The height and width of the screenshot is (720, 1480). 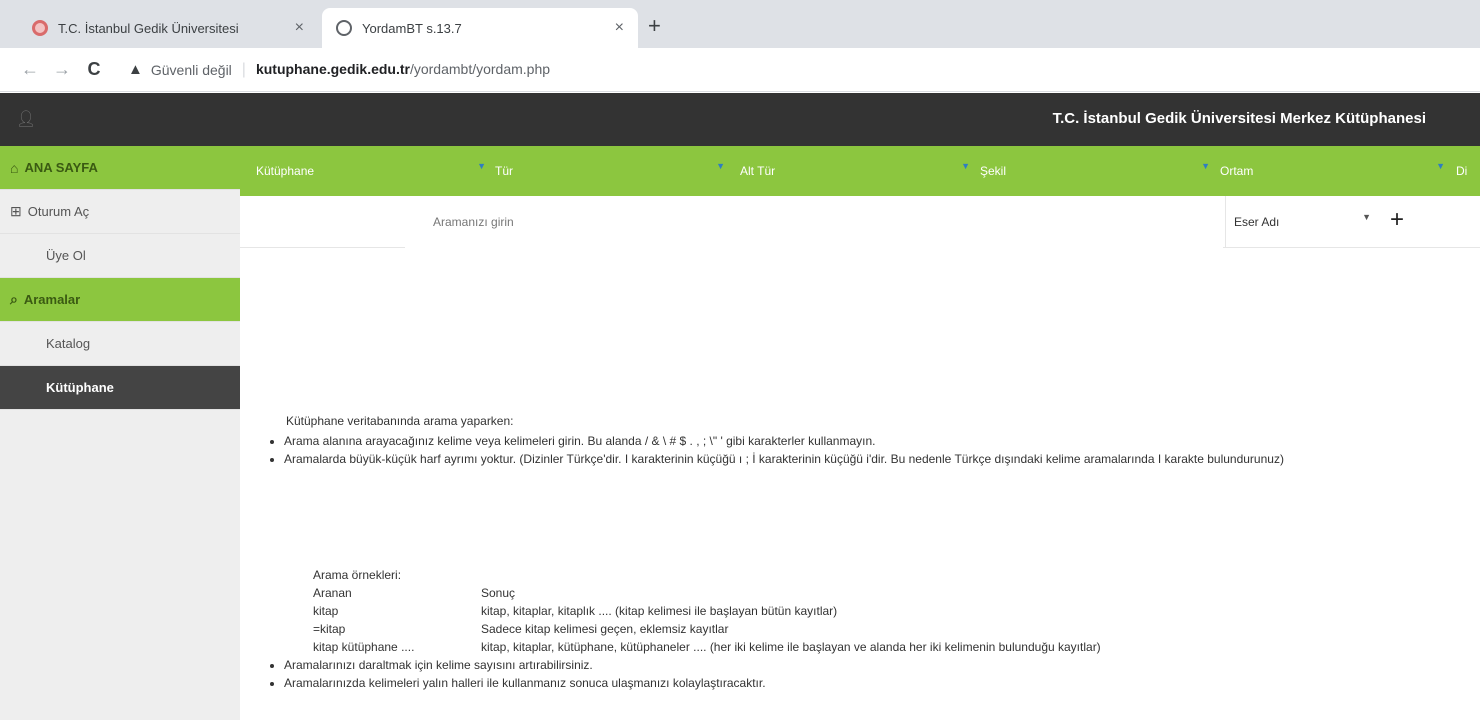 I want to click on back-arrow-icon: ←, so click(x=30, y=69).